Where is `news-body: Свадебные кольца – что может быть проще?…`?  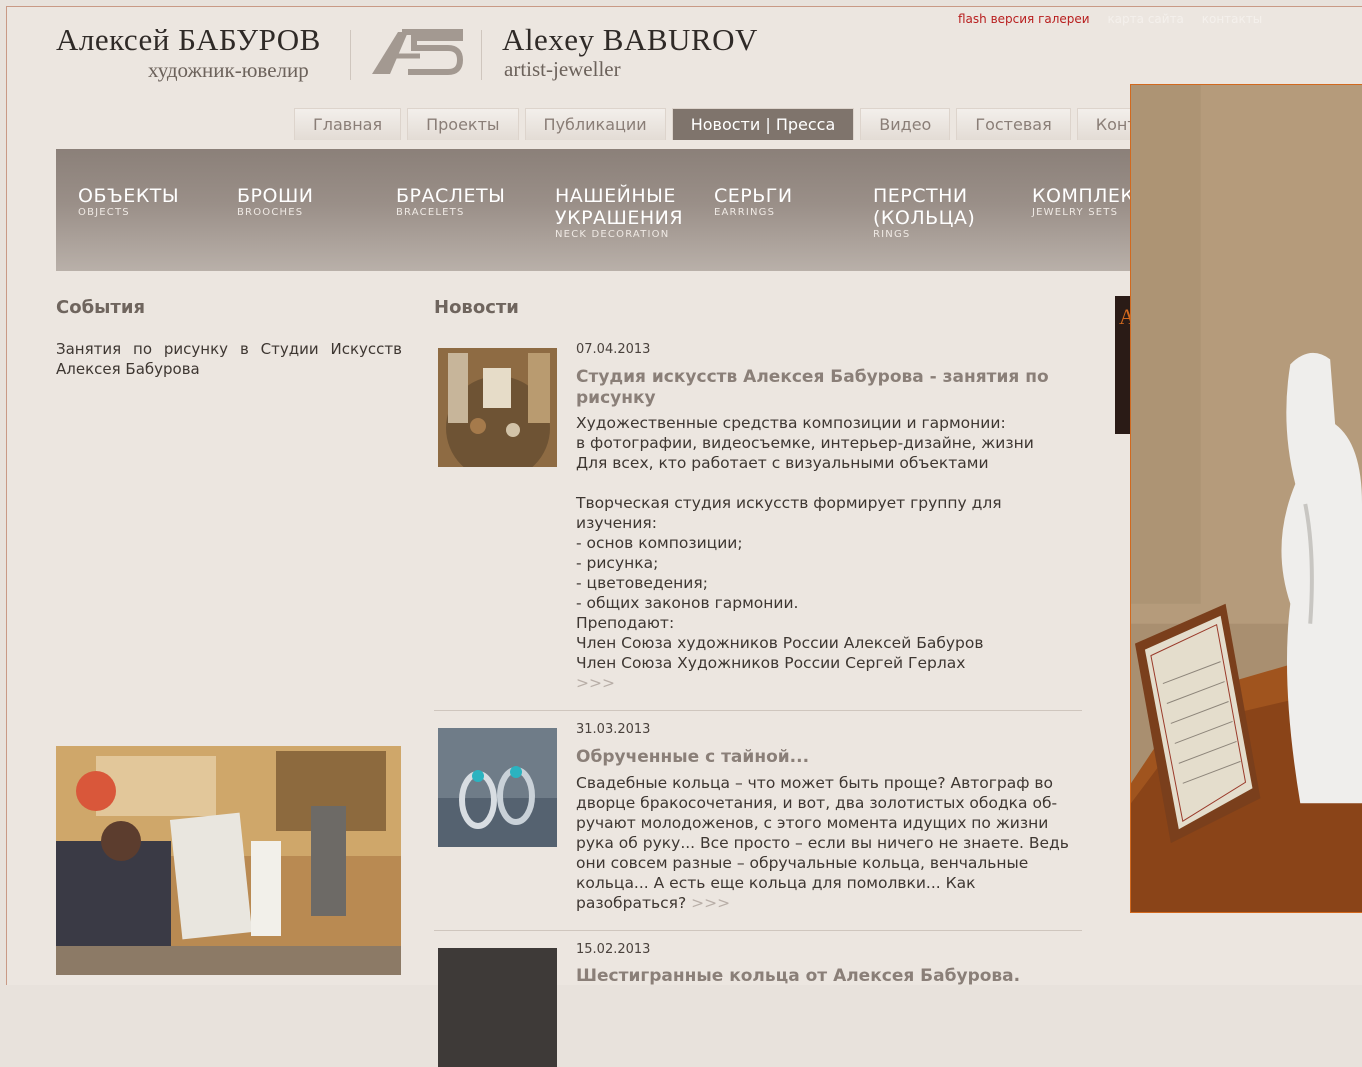 news-body: Свадебные кольца – что может быть проще?… is located at coordinates (826, 843).